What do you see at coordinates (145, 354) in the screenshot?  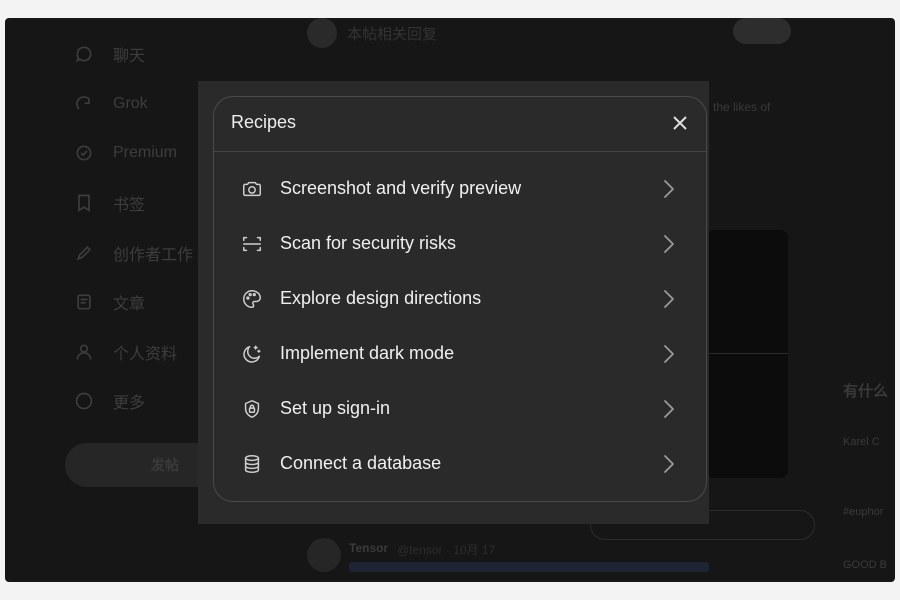 I see `sidebar-item-label: 个人资料` at bounding box center [145, 354].